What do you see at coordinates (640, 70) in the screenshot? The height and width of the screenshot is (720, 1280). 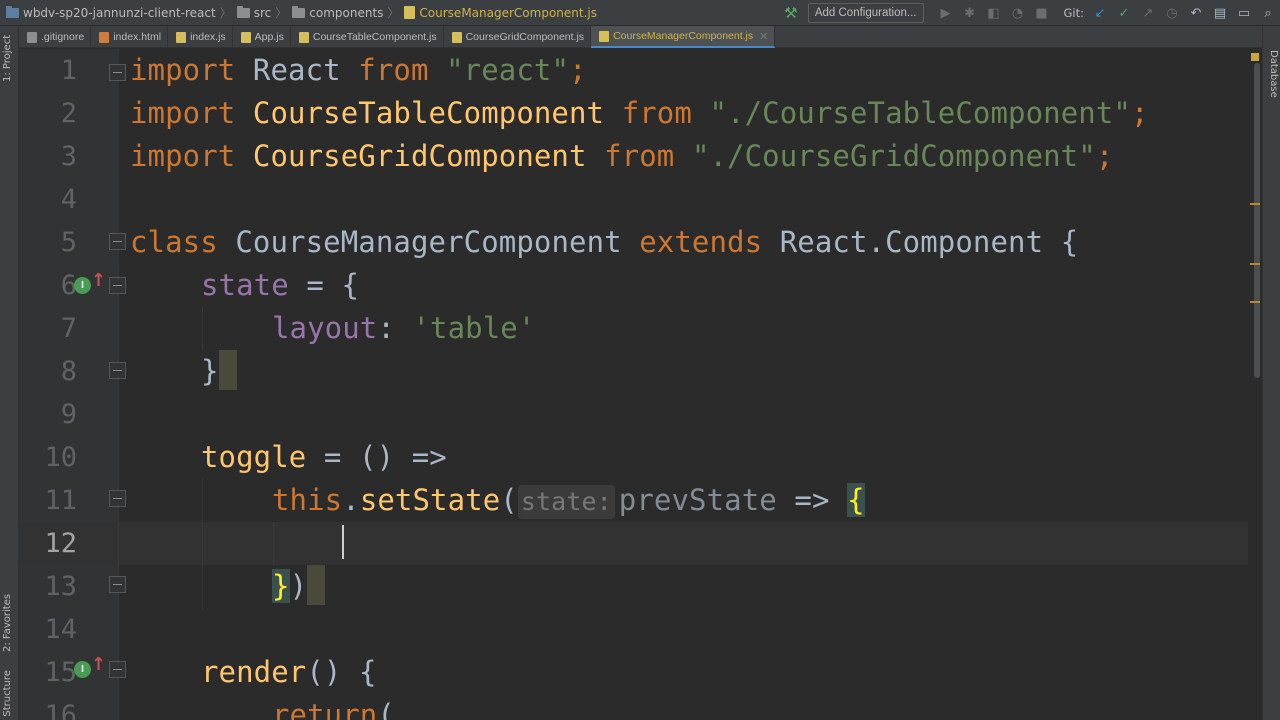 I see `code-line: 1 import React from "react";` at bounding box center [640, 70].